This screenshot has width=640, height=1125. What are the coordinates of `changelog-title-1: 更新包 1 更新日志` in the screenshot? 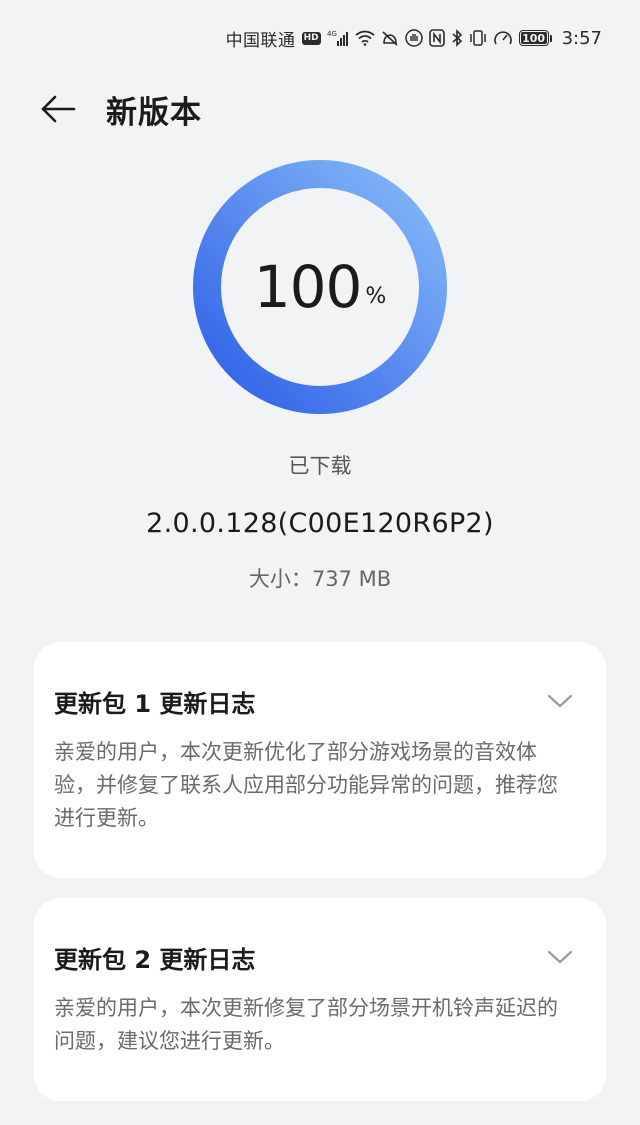 It's located at (155, 703).